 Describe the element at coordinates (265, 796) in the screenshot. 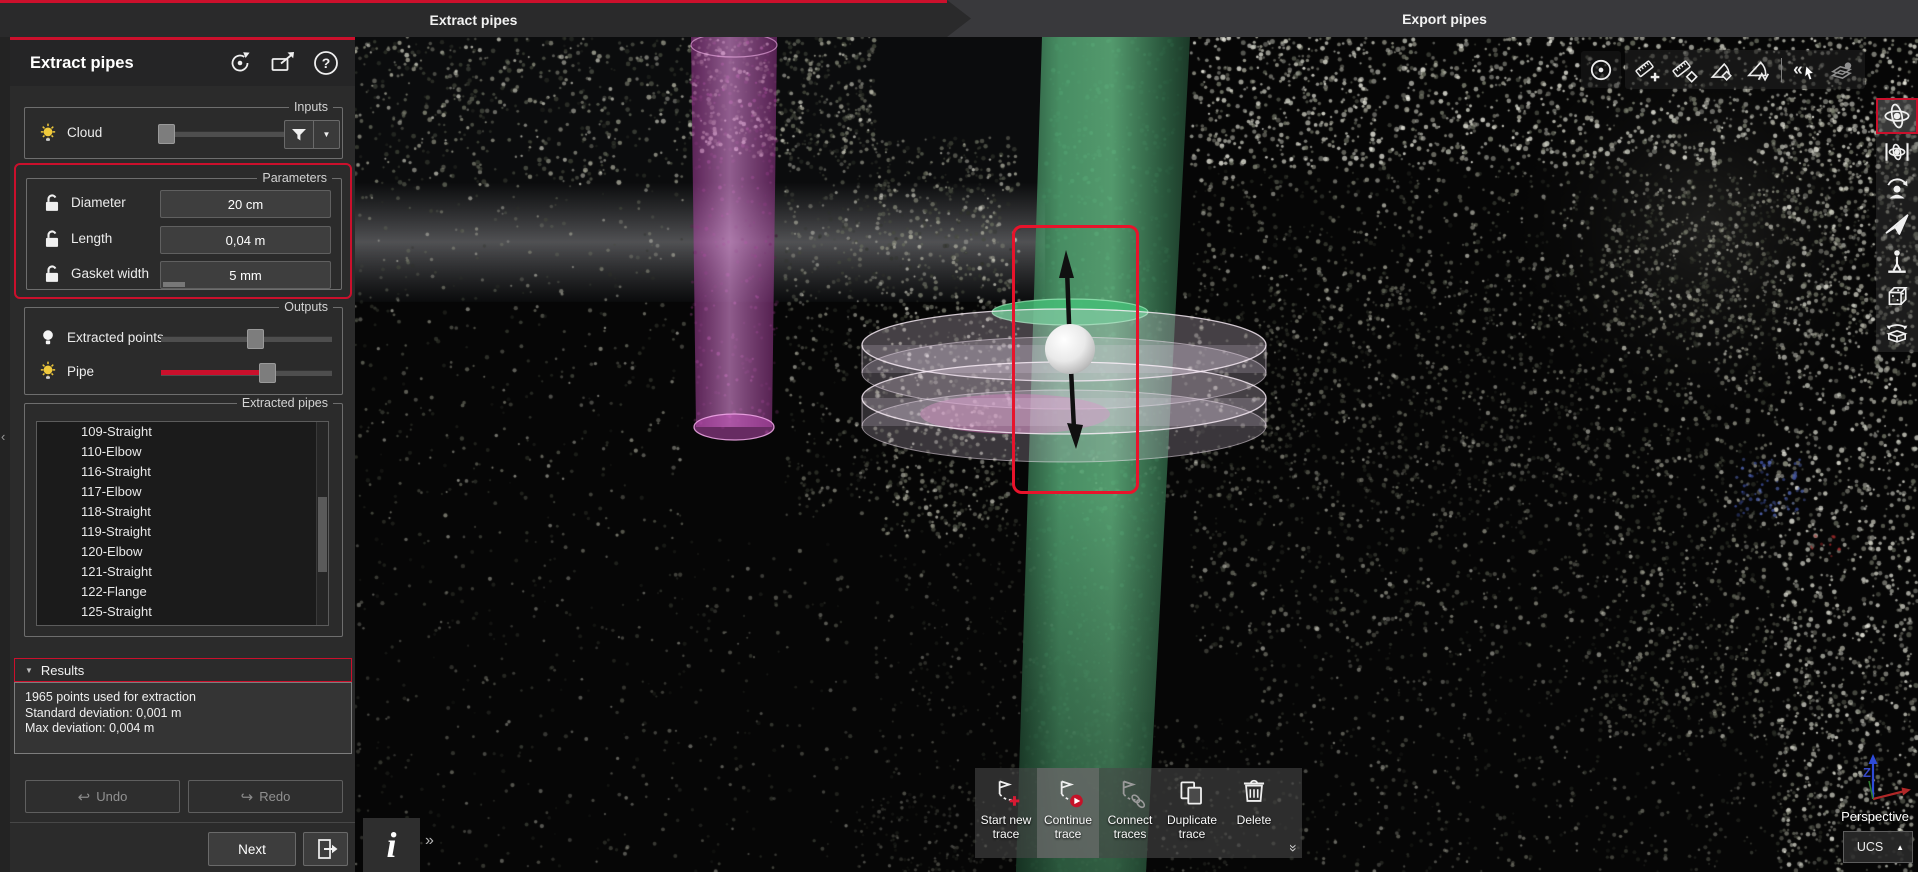

I see `redo-button: ↪ Redo` at that location.